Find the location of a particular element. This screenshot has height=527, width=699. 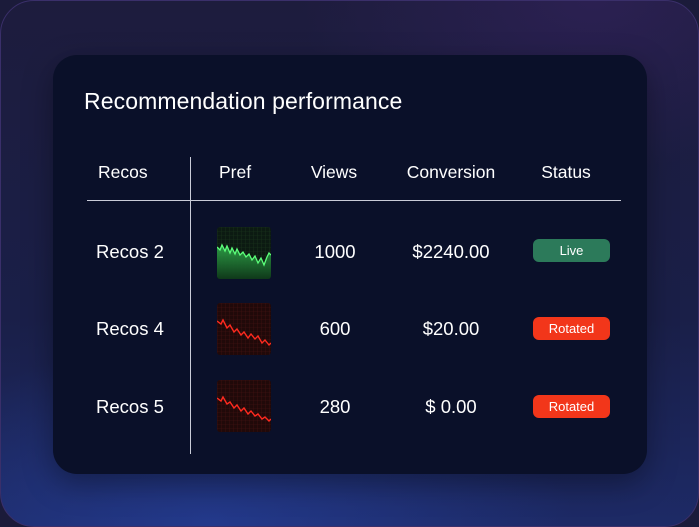

views-value: 600 is located at coordinates (335, 328).